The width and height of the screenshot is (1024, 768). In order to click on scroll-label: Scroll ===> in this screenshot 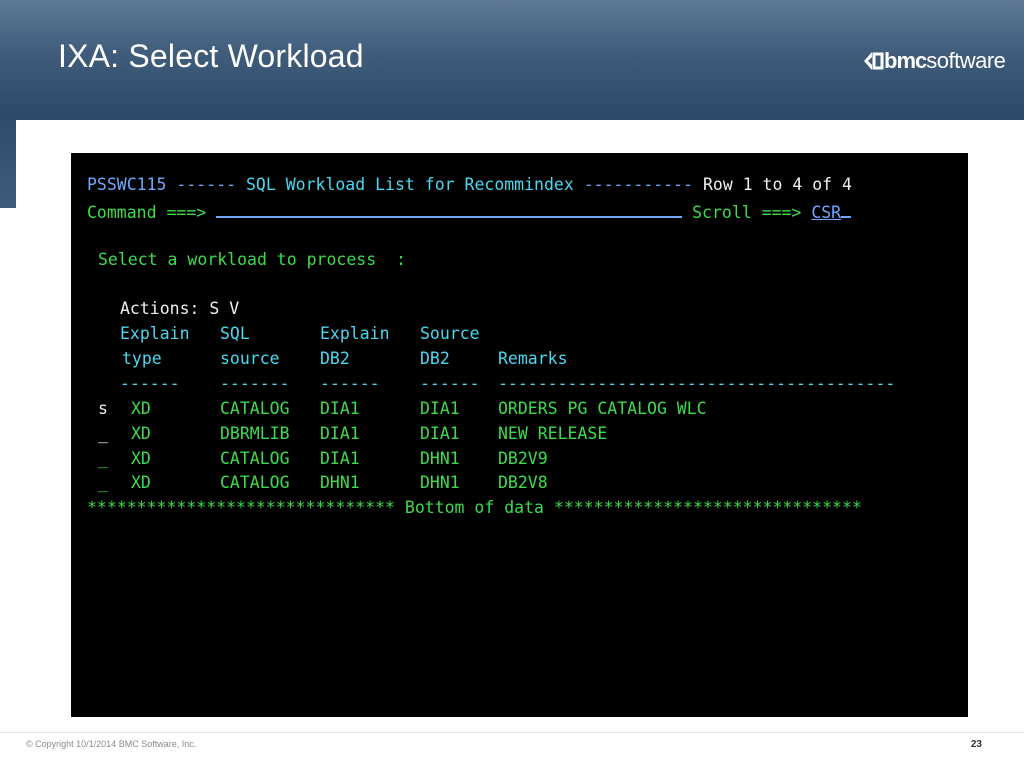, I will do `click(747, 212)`.